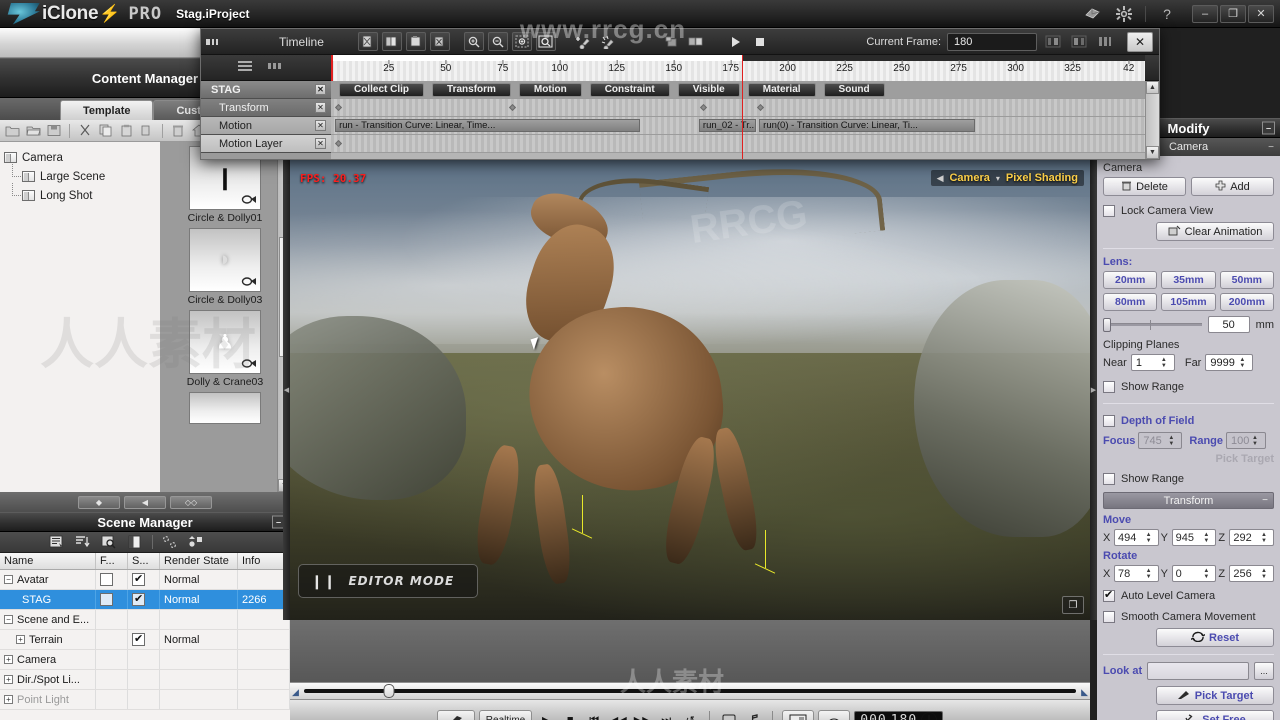 Image resolution: width=1280 pixels, height=720 pixels. I want to click on remove-track-icon, so click(608, 41).